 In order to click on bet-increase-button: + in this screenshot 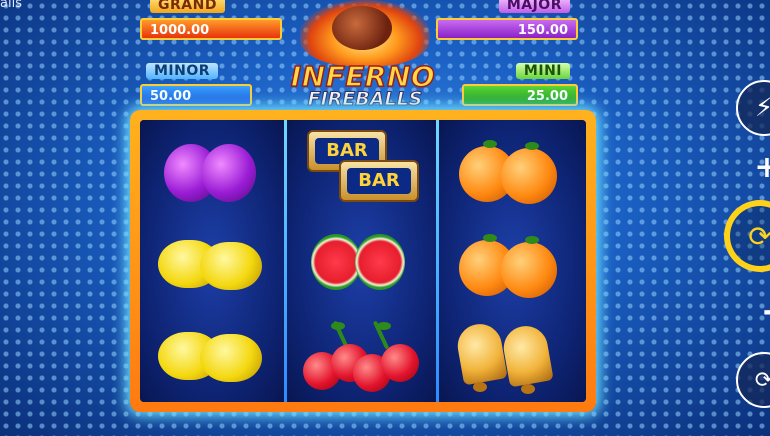, I will do `click(761, 167)`.